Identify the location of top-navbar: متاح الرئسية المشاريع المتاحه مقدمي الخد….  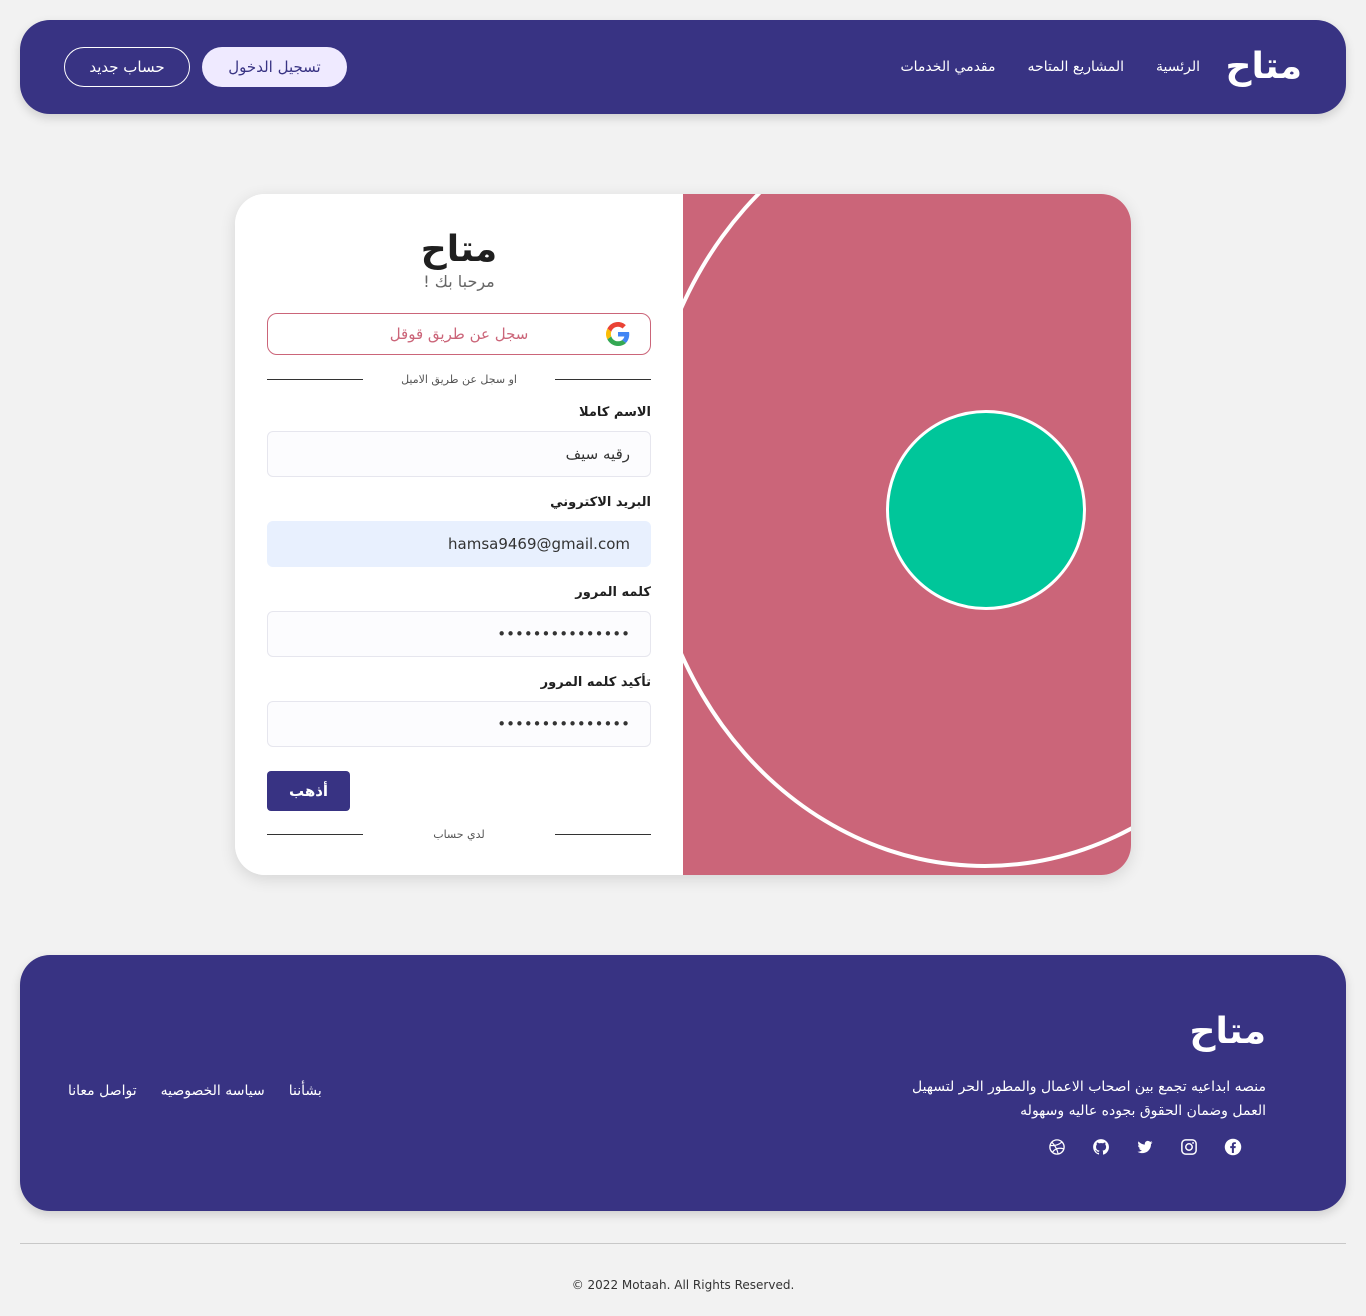
(683, 67).